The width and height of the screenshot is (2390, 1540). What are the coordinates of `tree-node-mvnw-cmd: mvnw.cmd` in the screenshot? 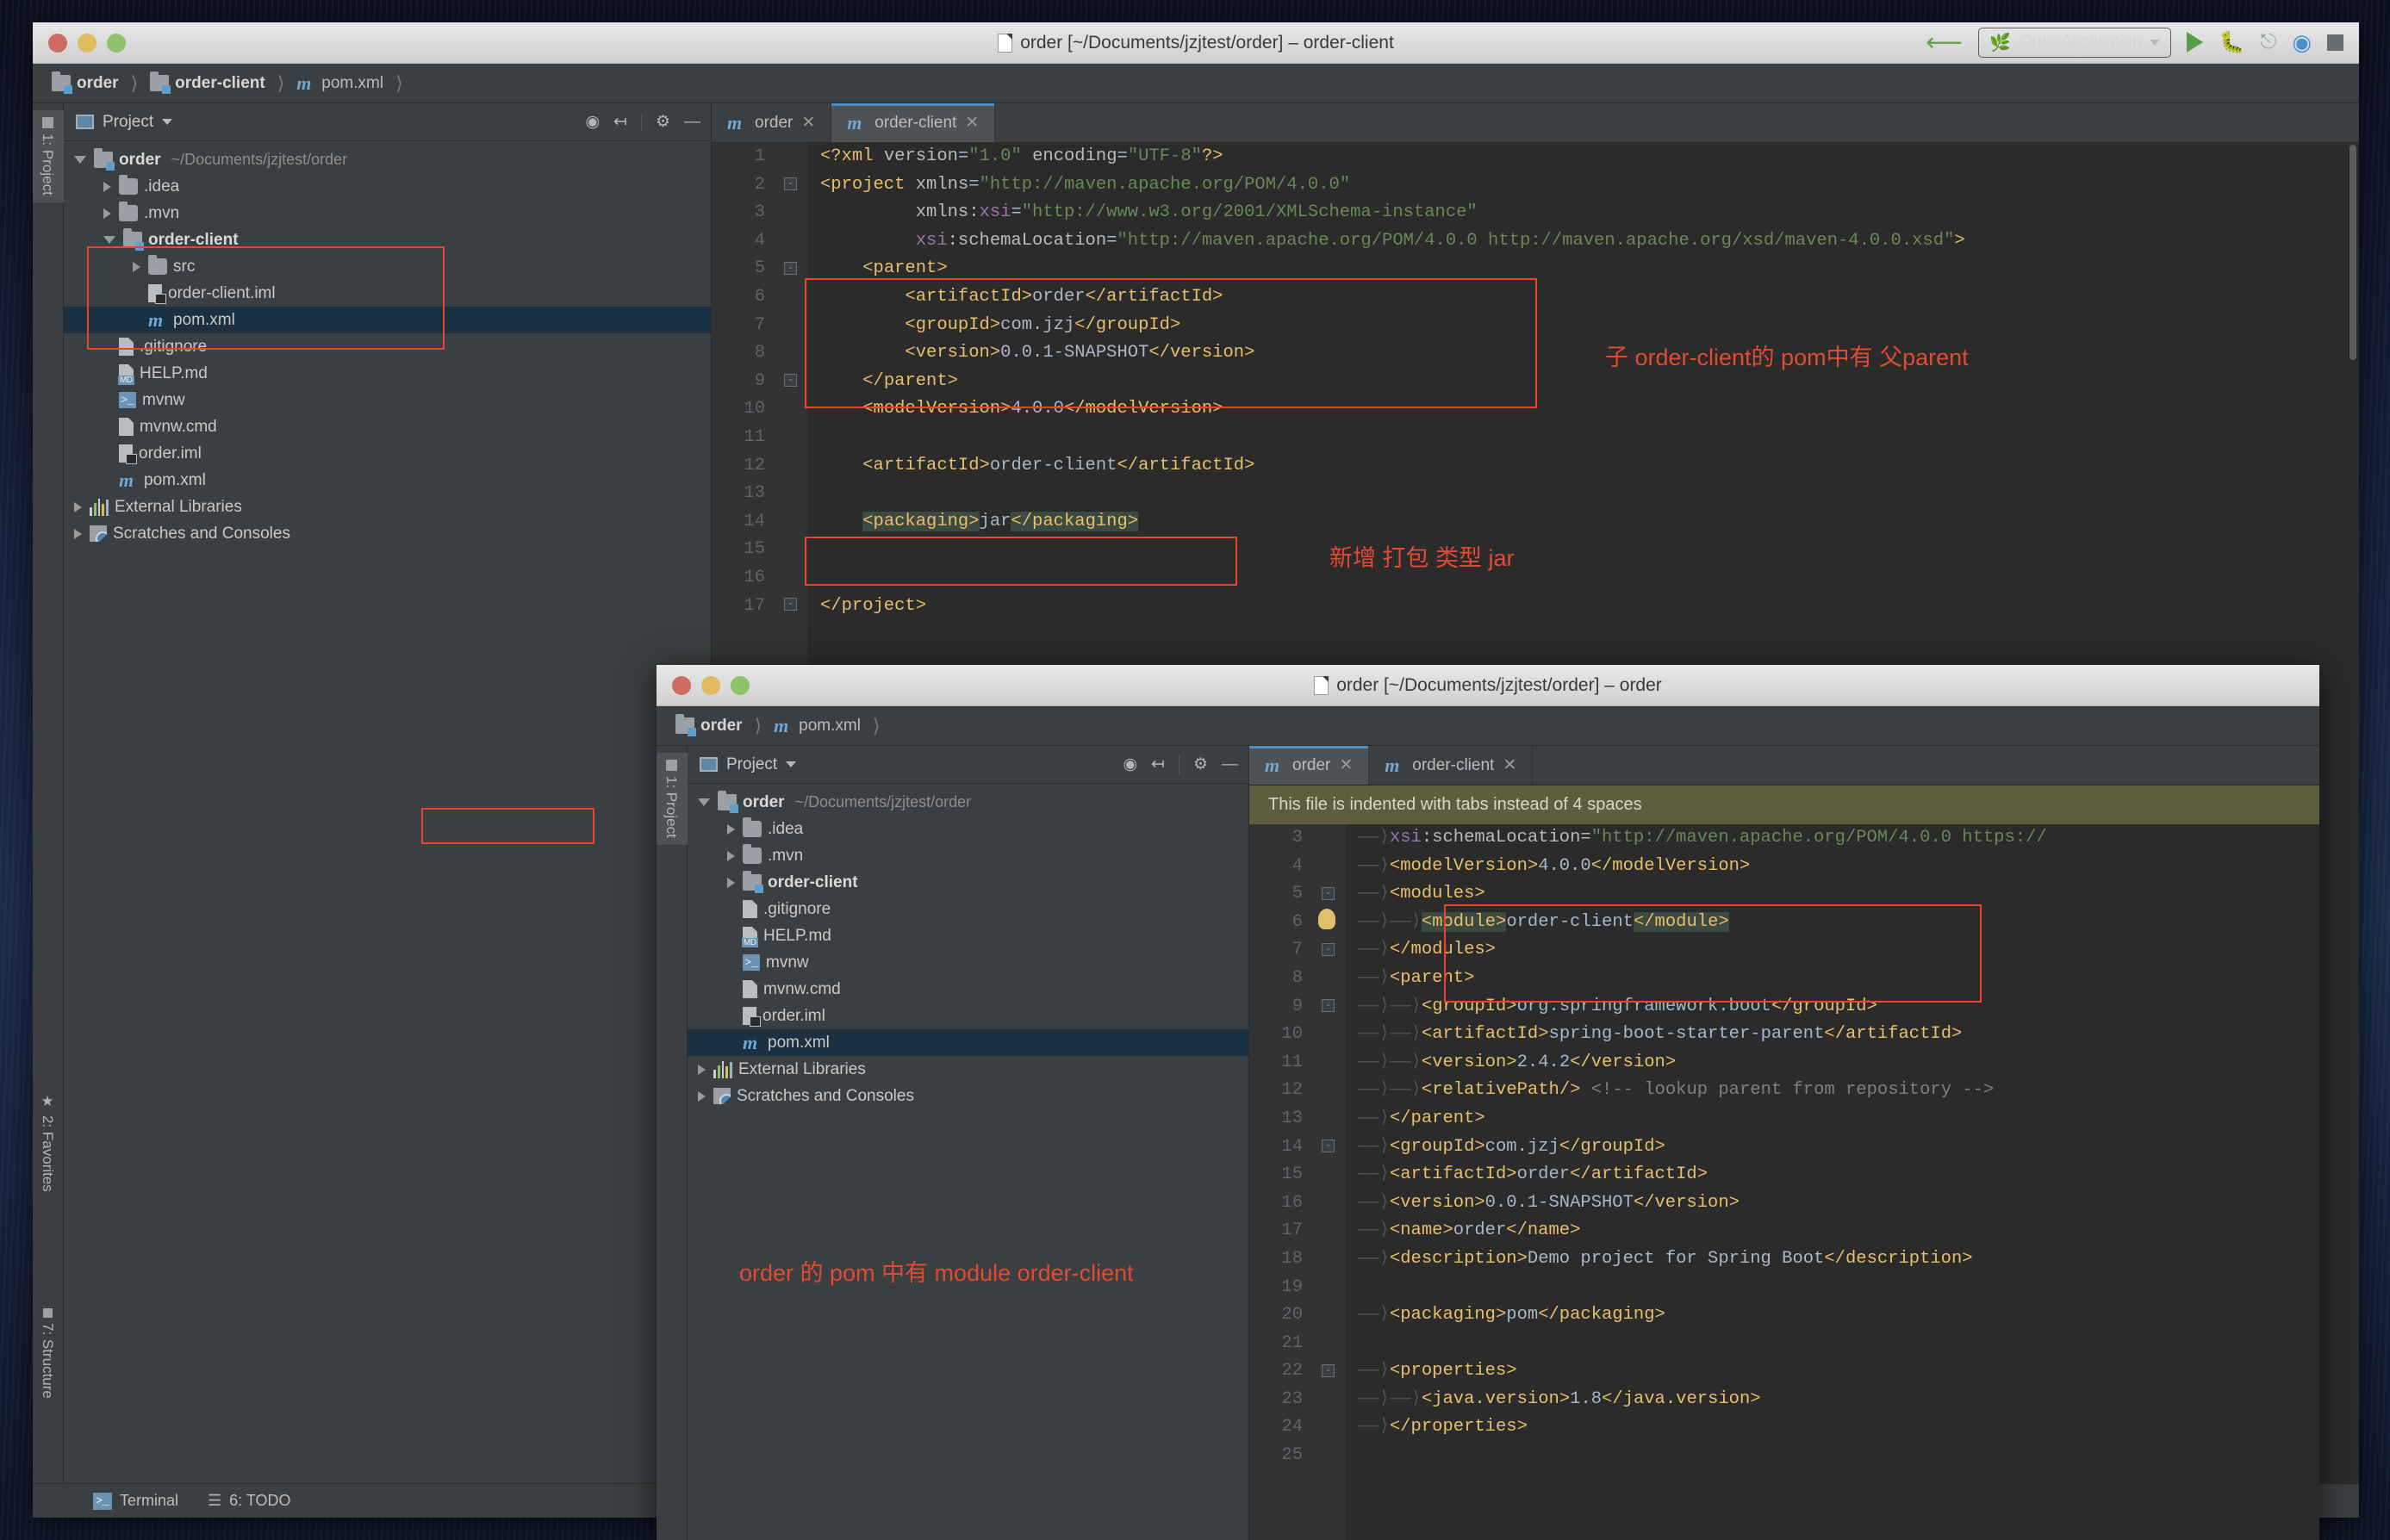 It's located at (387, 426).